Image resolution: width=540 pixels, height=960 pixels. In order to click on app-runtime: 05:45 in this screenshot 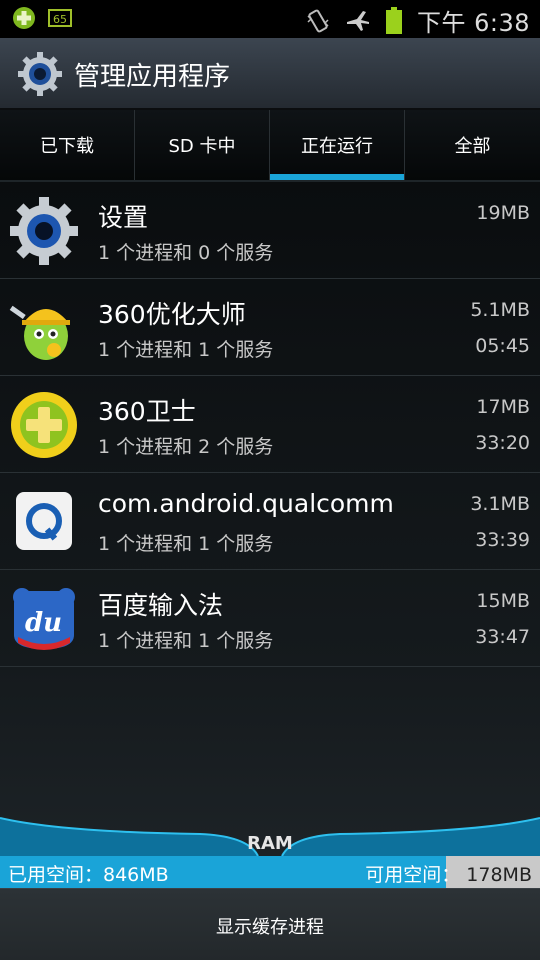, I will do `click(502, 346)`.